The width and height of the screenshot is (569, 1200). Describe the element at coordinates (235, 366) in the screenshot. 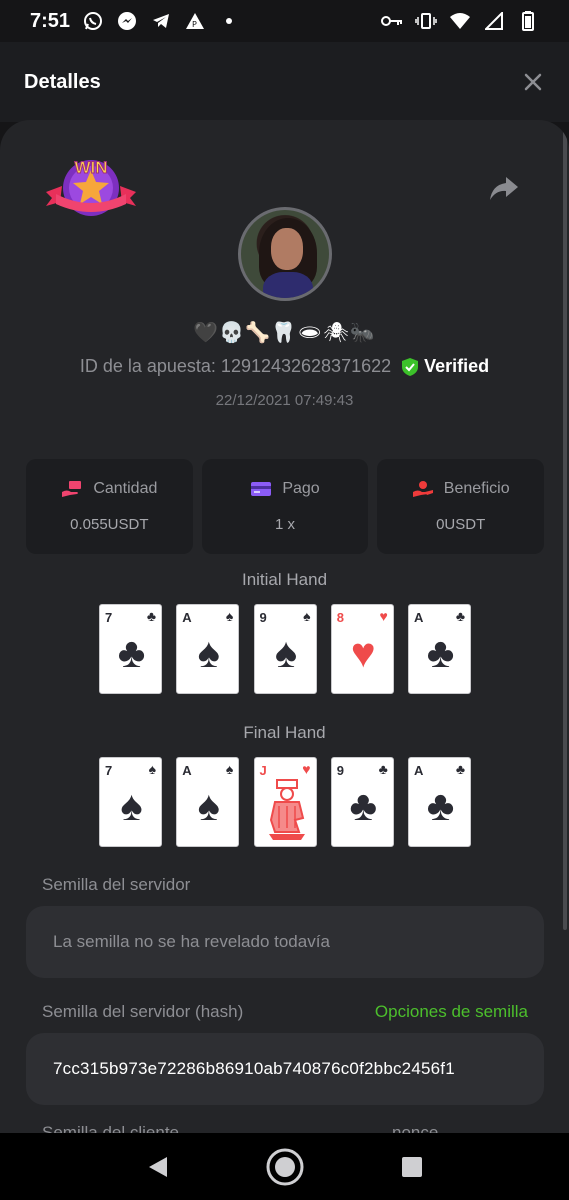

I see `bet-id: ID de la apuesta: 12912432628371622` at that location.